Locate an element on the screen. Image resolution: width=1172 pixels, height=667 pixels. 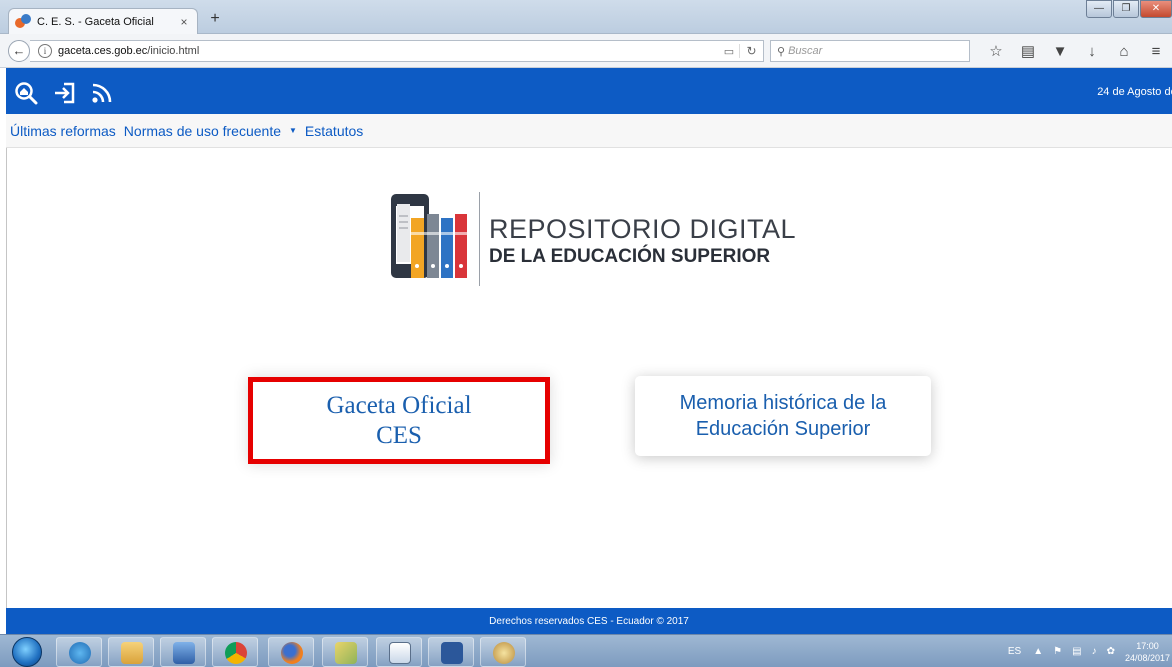
menu-item-estatutos: Estatutos is located at coordinates (334, 131).